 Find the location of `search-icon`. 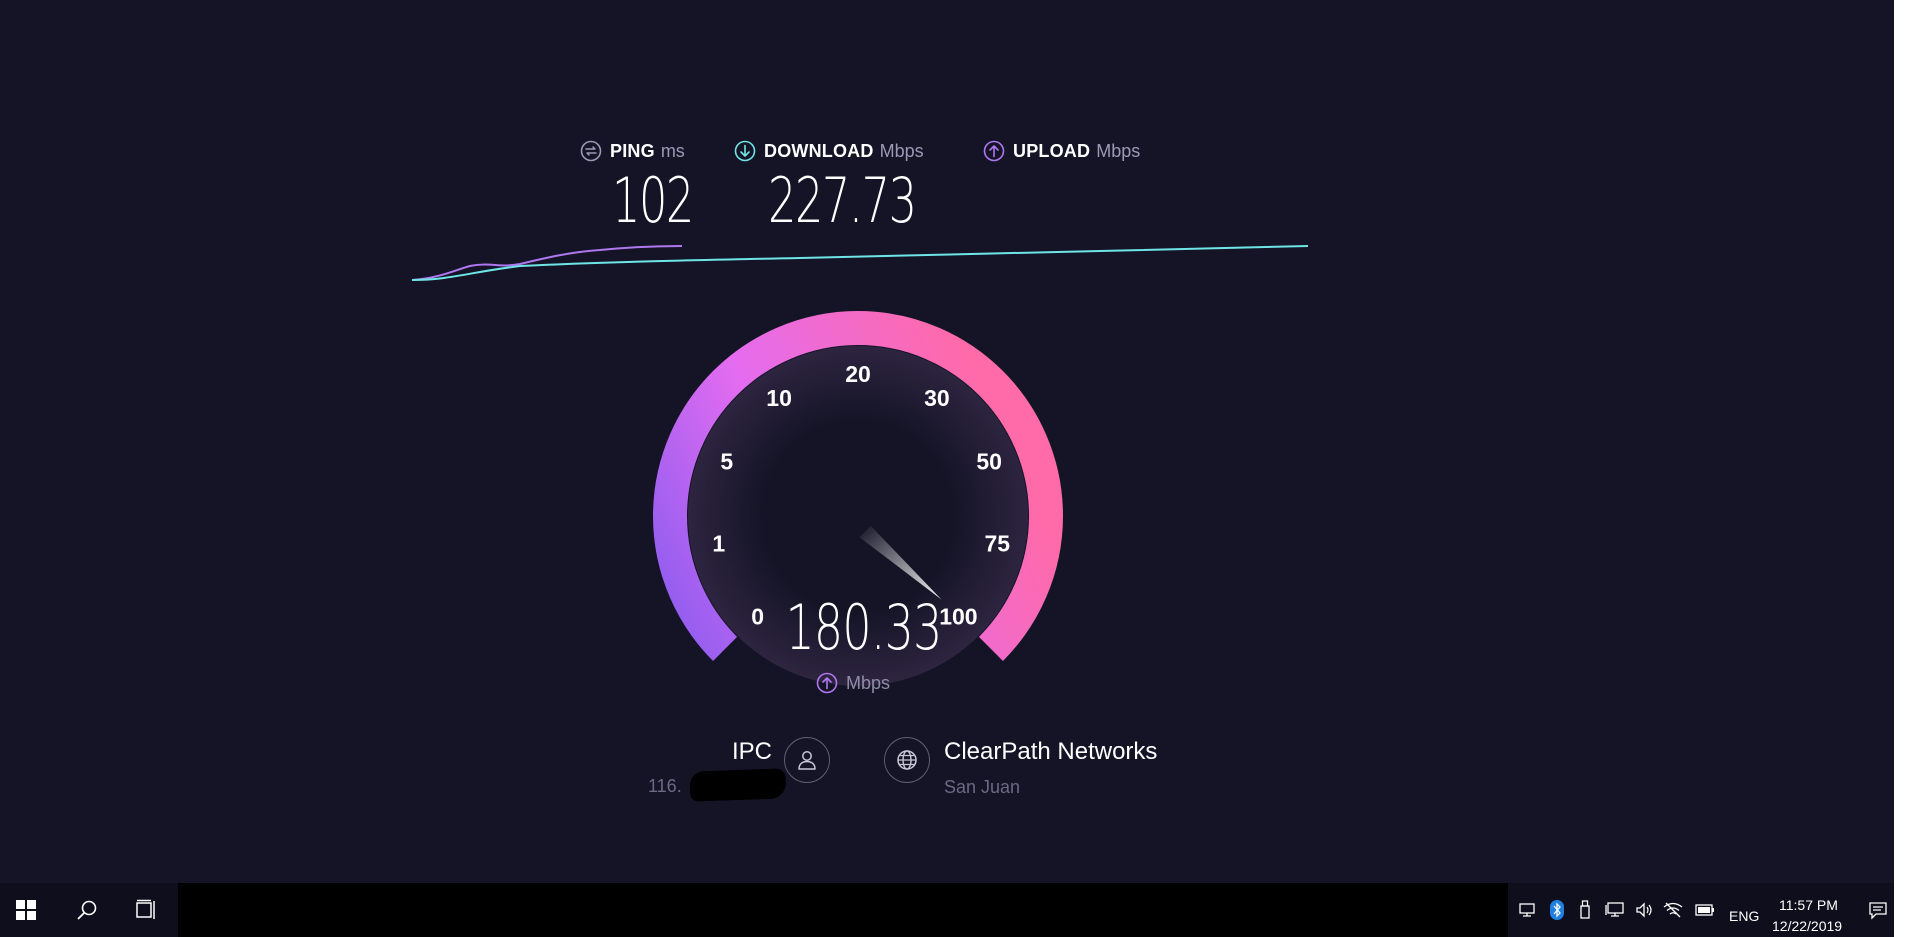

search-icon is located at coordinates (87, 910).